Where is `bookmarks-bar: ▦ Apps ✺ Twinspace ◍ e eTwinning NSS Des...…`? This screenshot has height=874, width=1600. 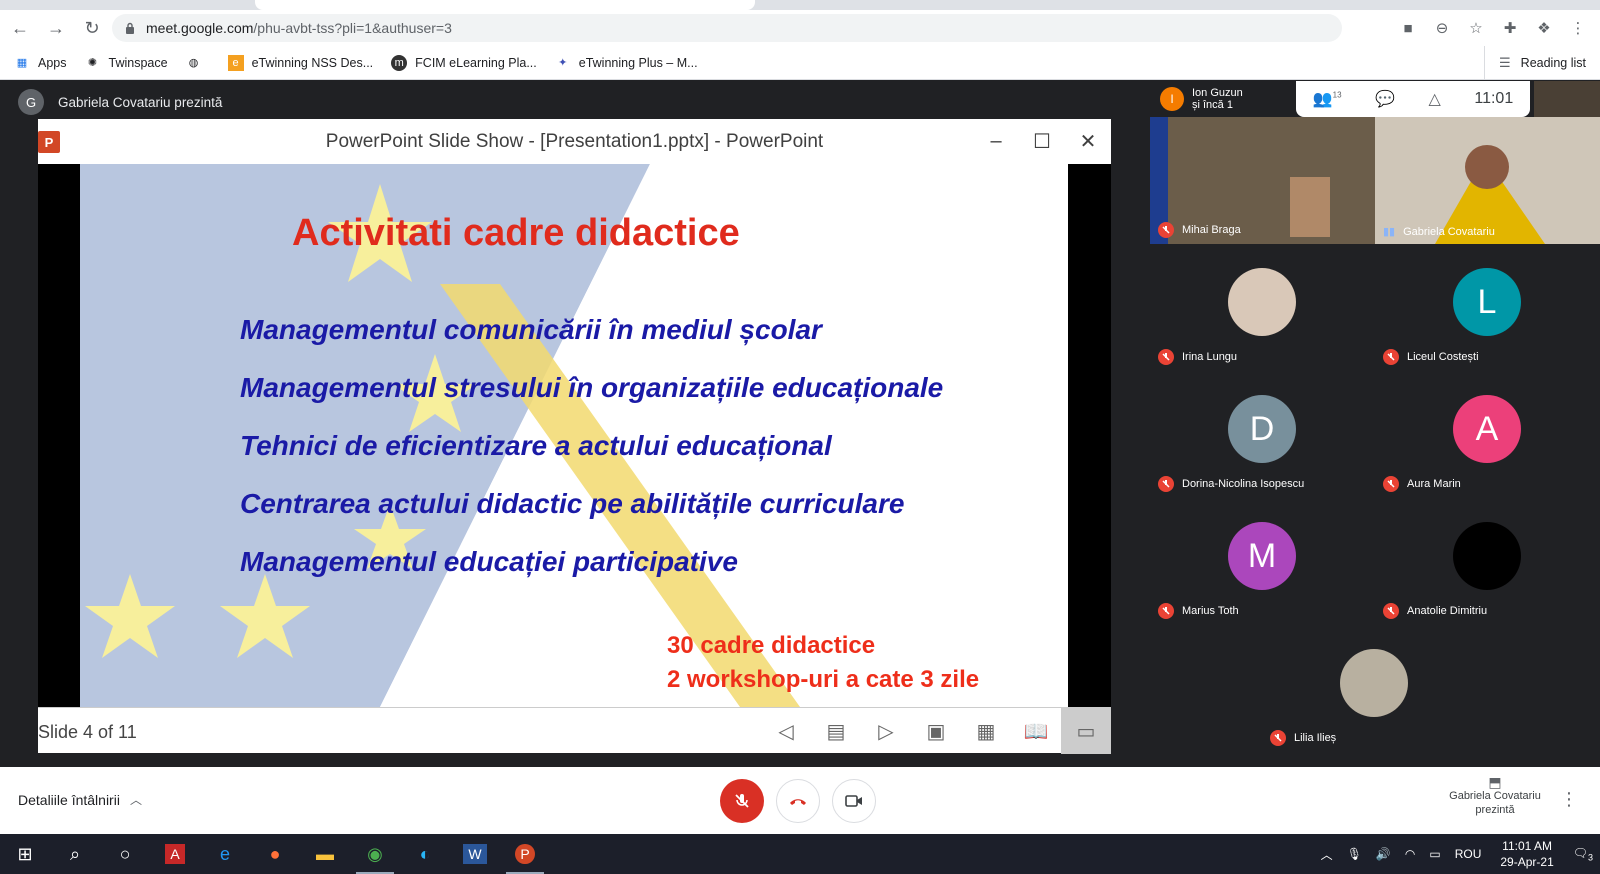
bookmarks-bar: ▦ Apps ✺ Twinspace ◍ e eTwinning NSS Des...… is located at coordinates (800, 63).